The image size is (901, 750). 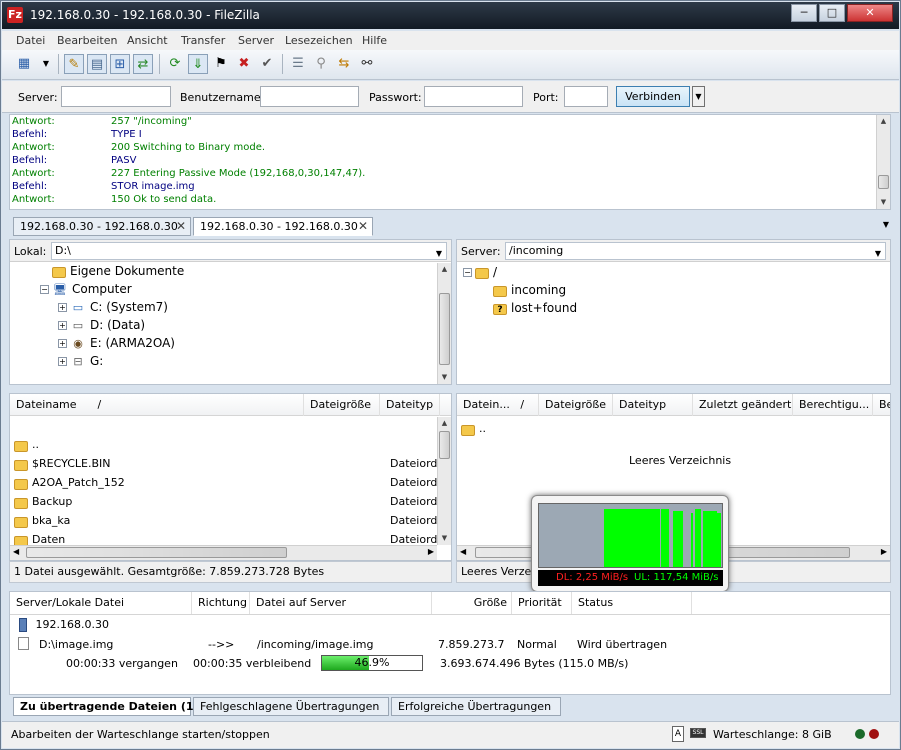 I want to click on local-path-input: D:\ ▼, so click(x=249, y=251).